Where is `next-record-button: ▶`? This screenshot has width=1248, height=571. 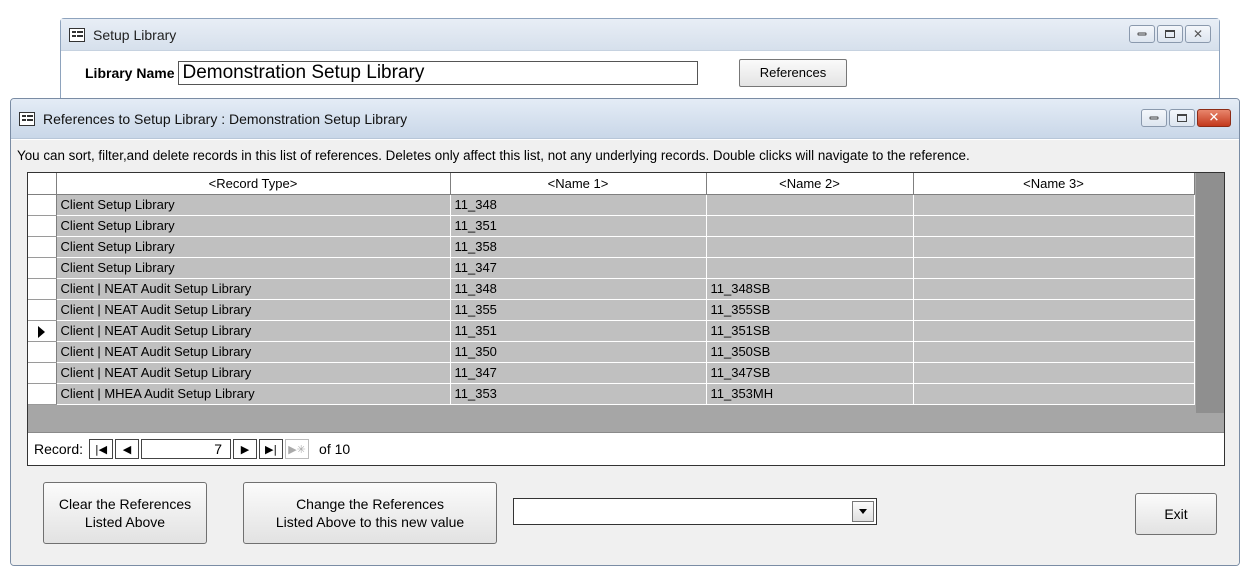
next-record-button: ▶ is located at coordinates (245, 449).